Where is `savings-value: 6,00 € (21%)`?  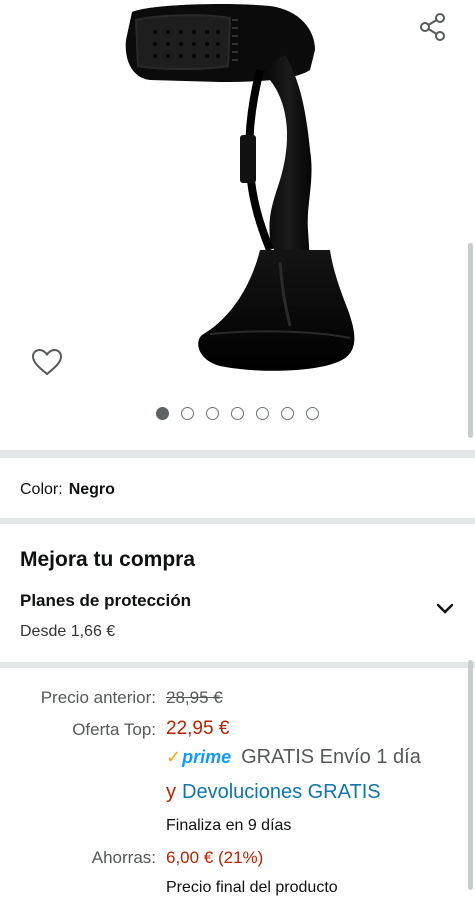 savings-value: 6,00 € (21%) is located at coordinates (215, 857).